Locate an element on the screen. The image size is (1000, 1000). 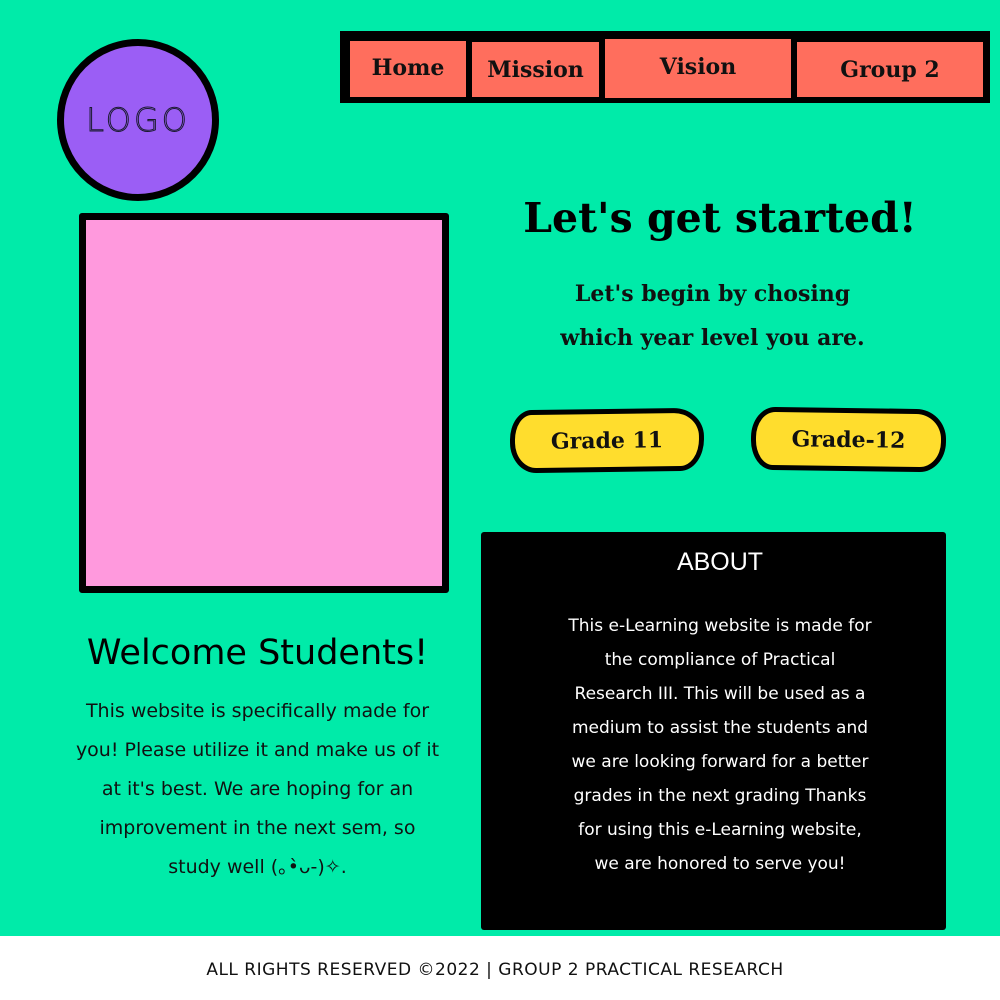
grade-11-label: Grade 11 is located at coordinates (607, 440).